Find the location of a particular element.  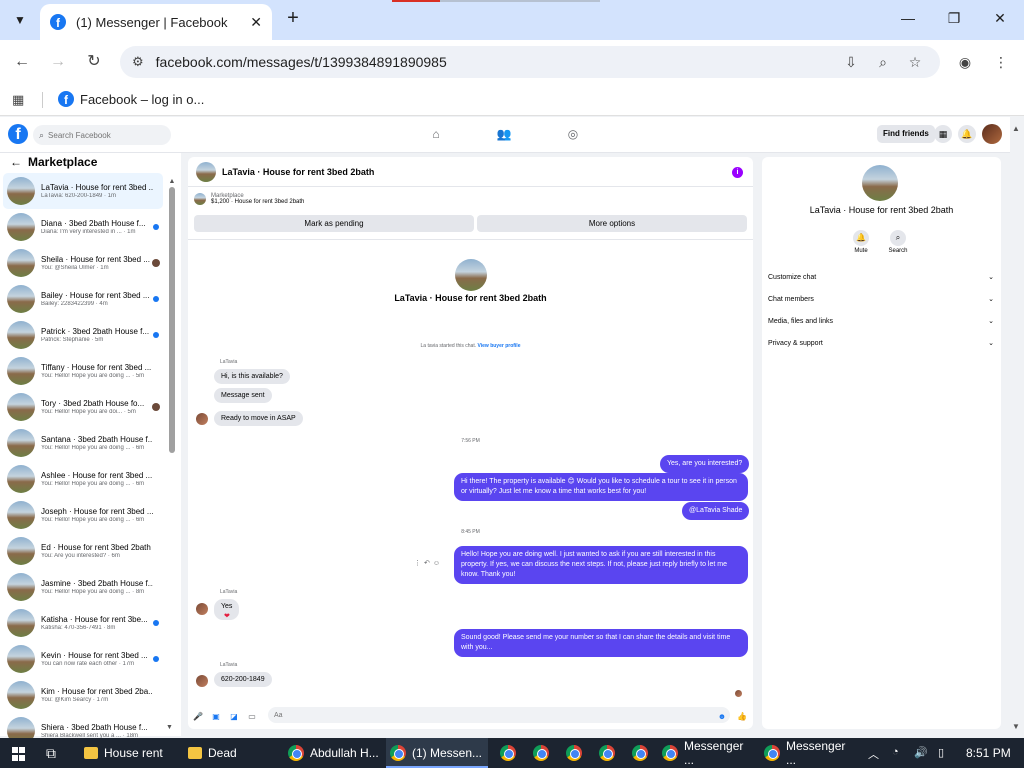

clock: 8:51 PM is located at coordinates (988, 753).